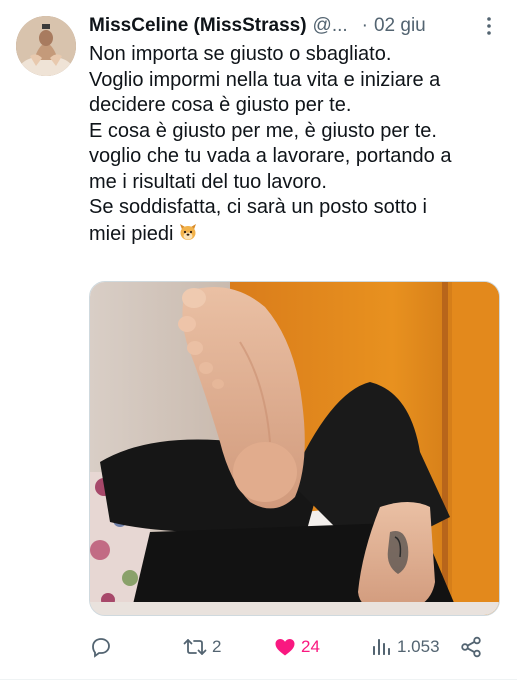  Describe the element at coordinates (217, 646) in the screenshot. I see `retweet-count: 2` at that location.